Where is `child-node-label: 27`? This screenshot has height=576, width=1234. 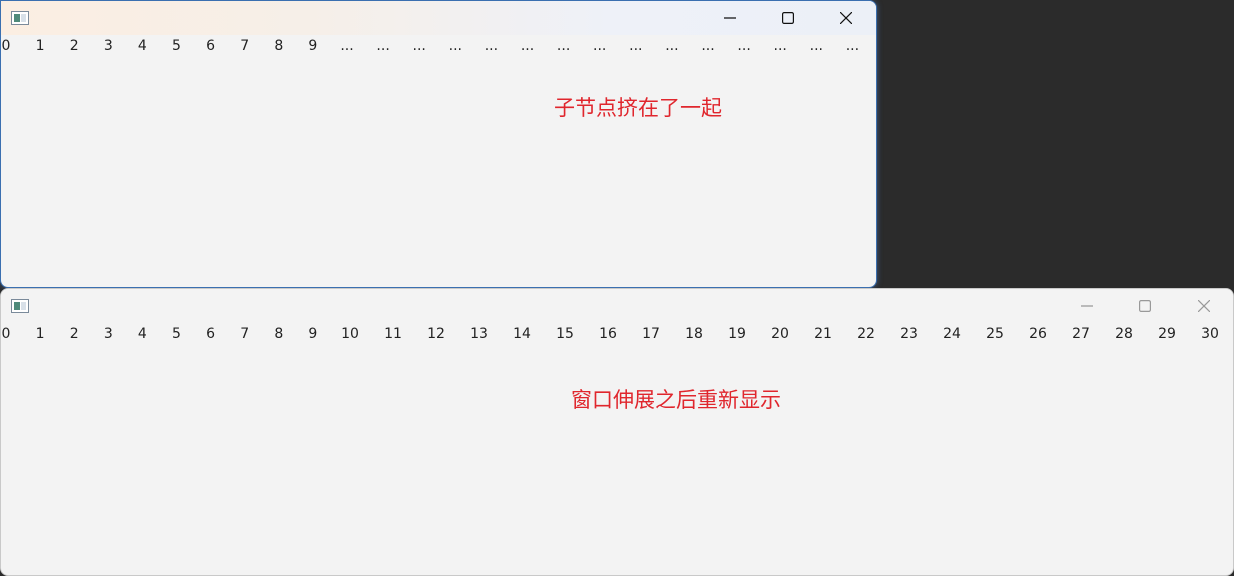
child-node-label: 27 is located at coordinates (1081, 334).